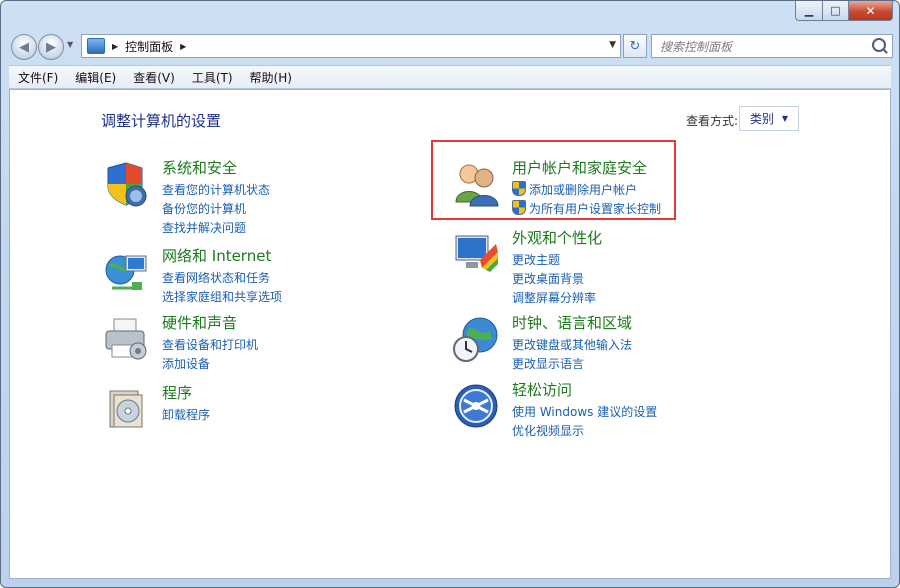  I want to click on link-homegroup-sharing: 选择家庭组和共享选项, so click(222, 296).